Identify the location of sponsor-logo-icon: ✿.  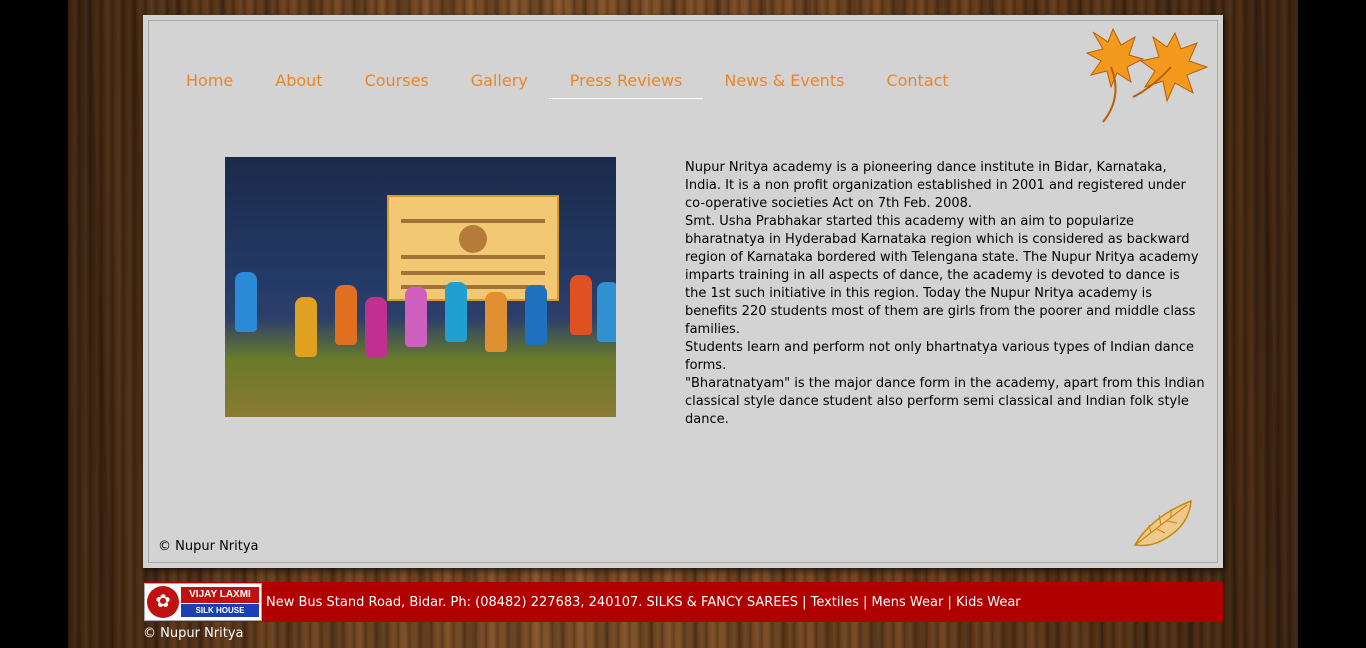
(163, 602).